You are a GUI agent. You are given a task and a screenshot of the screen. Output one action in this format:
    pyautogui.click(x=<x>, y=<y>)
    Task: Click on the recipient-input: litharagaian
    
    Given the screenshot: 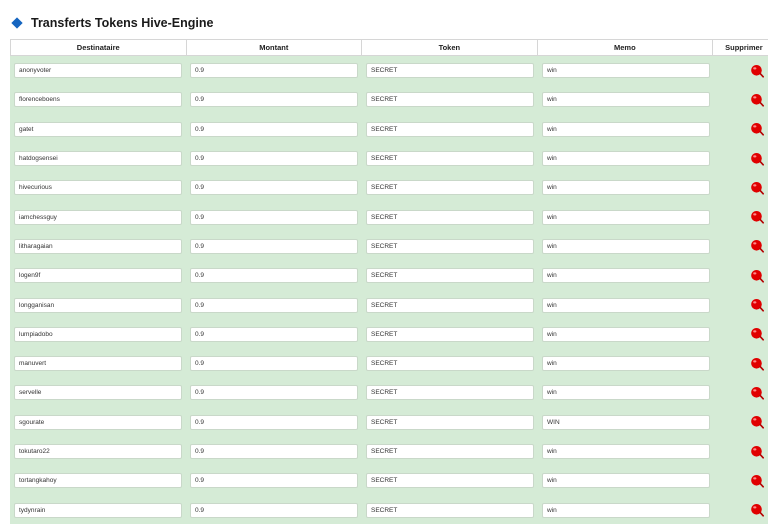 What is the action you would take?
    pyautogui.click(x=98, y=246)
    